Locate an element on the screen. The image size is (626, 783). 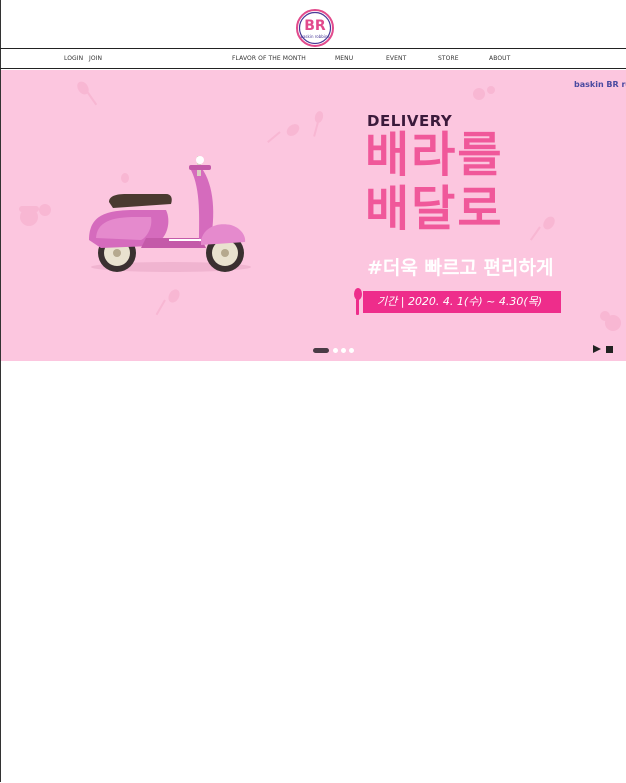
nav-flavor-of-the-month: FLAVOR OF THE MONTH is located at coordinates (269, 58).